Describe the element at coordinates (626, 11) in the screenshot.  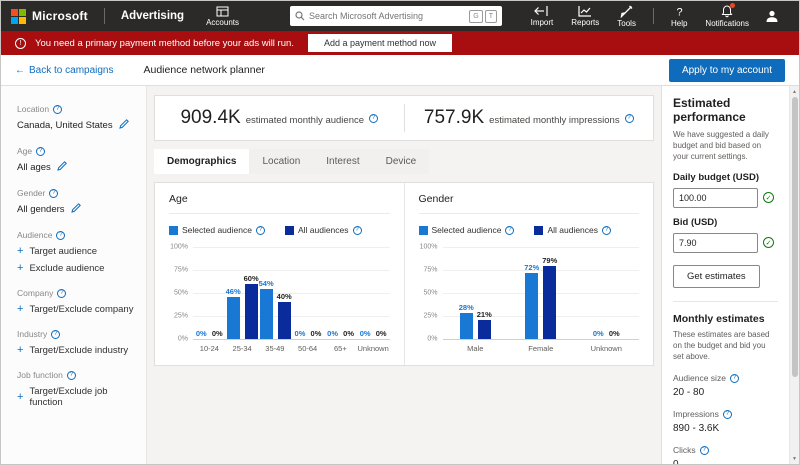
I see `tools-icon` at that location.